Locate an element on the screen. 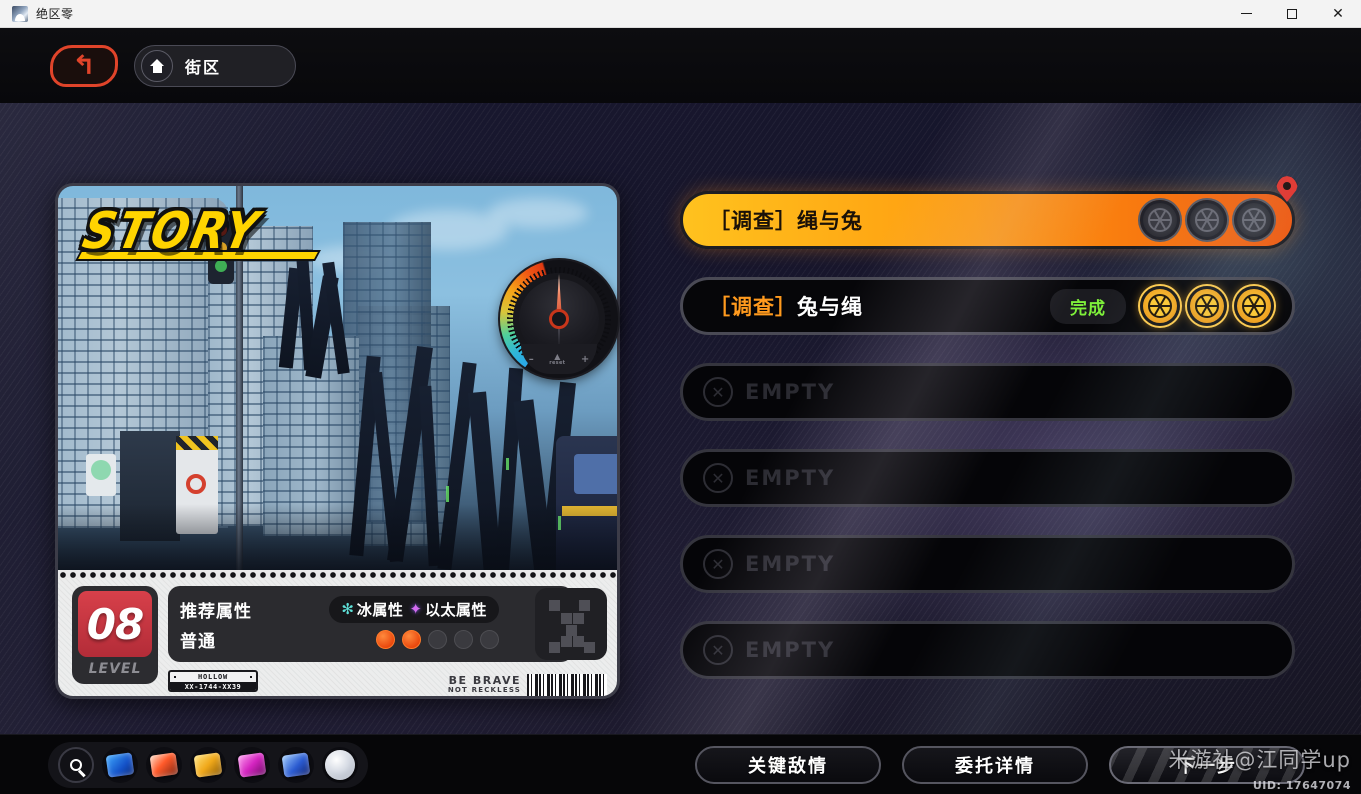 This screenshot has width=1361, height=794. gold-chip-icon is located at coordinates (208, 765).